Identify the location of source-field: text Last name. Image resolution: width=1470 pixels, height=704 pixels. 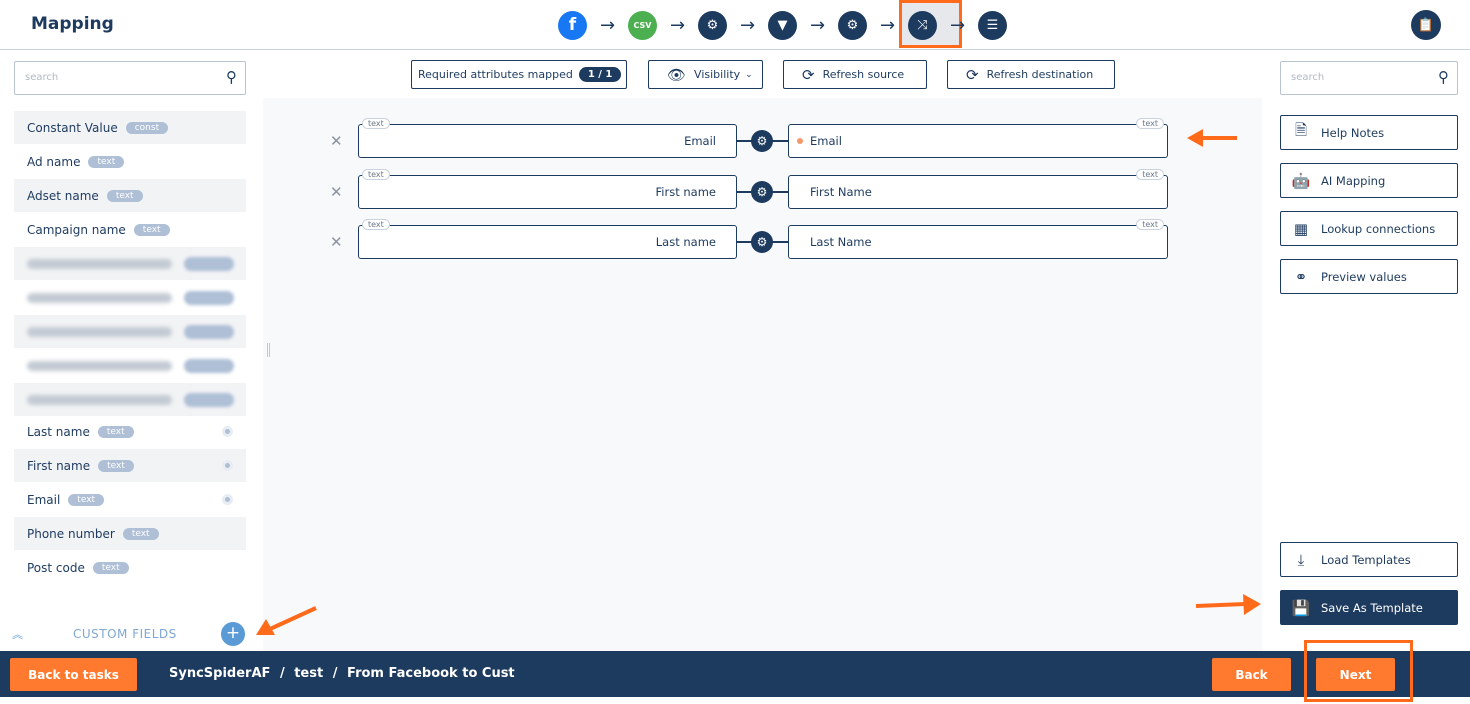
(547, 239).